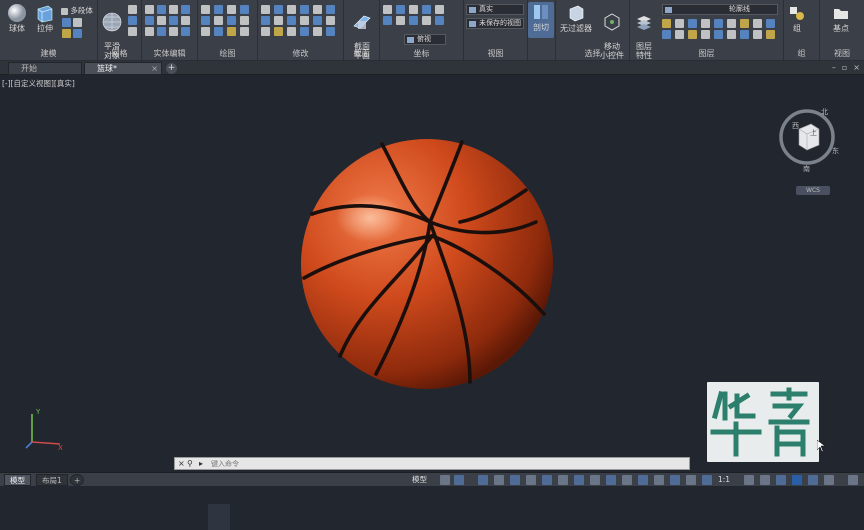 The height and width of the screenshot is (530, 864). I want to click on union-icon, so click(149, 9).